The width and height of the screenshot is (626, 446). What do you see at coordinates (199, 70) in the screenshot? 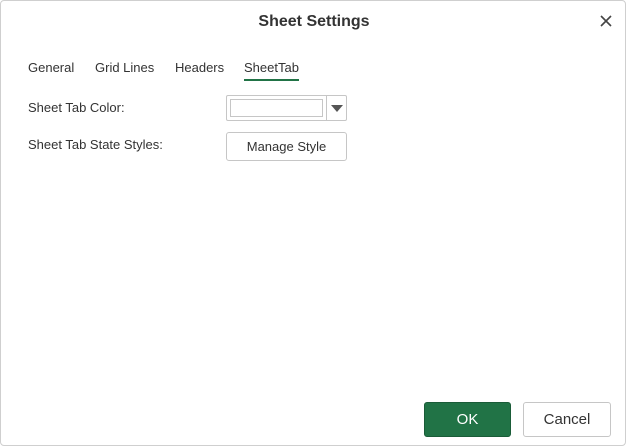
I see `tab-headers: Headers` at bounding box center [199, 70].